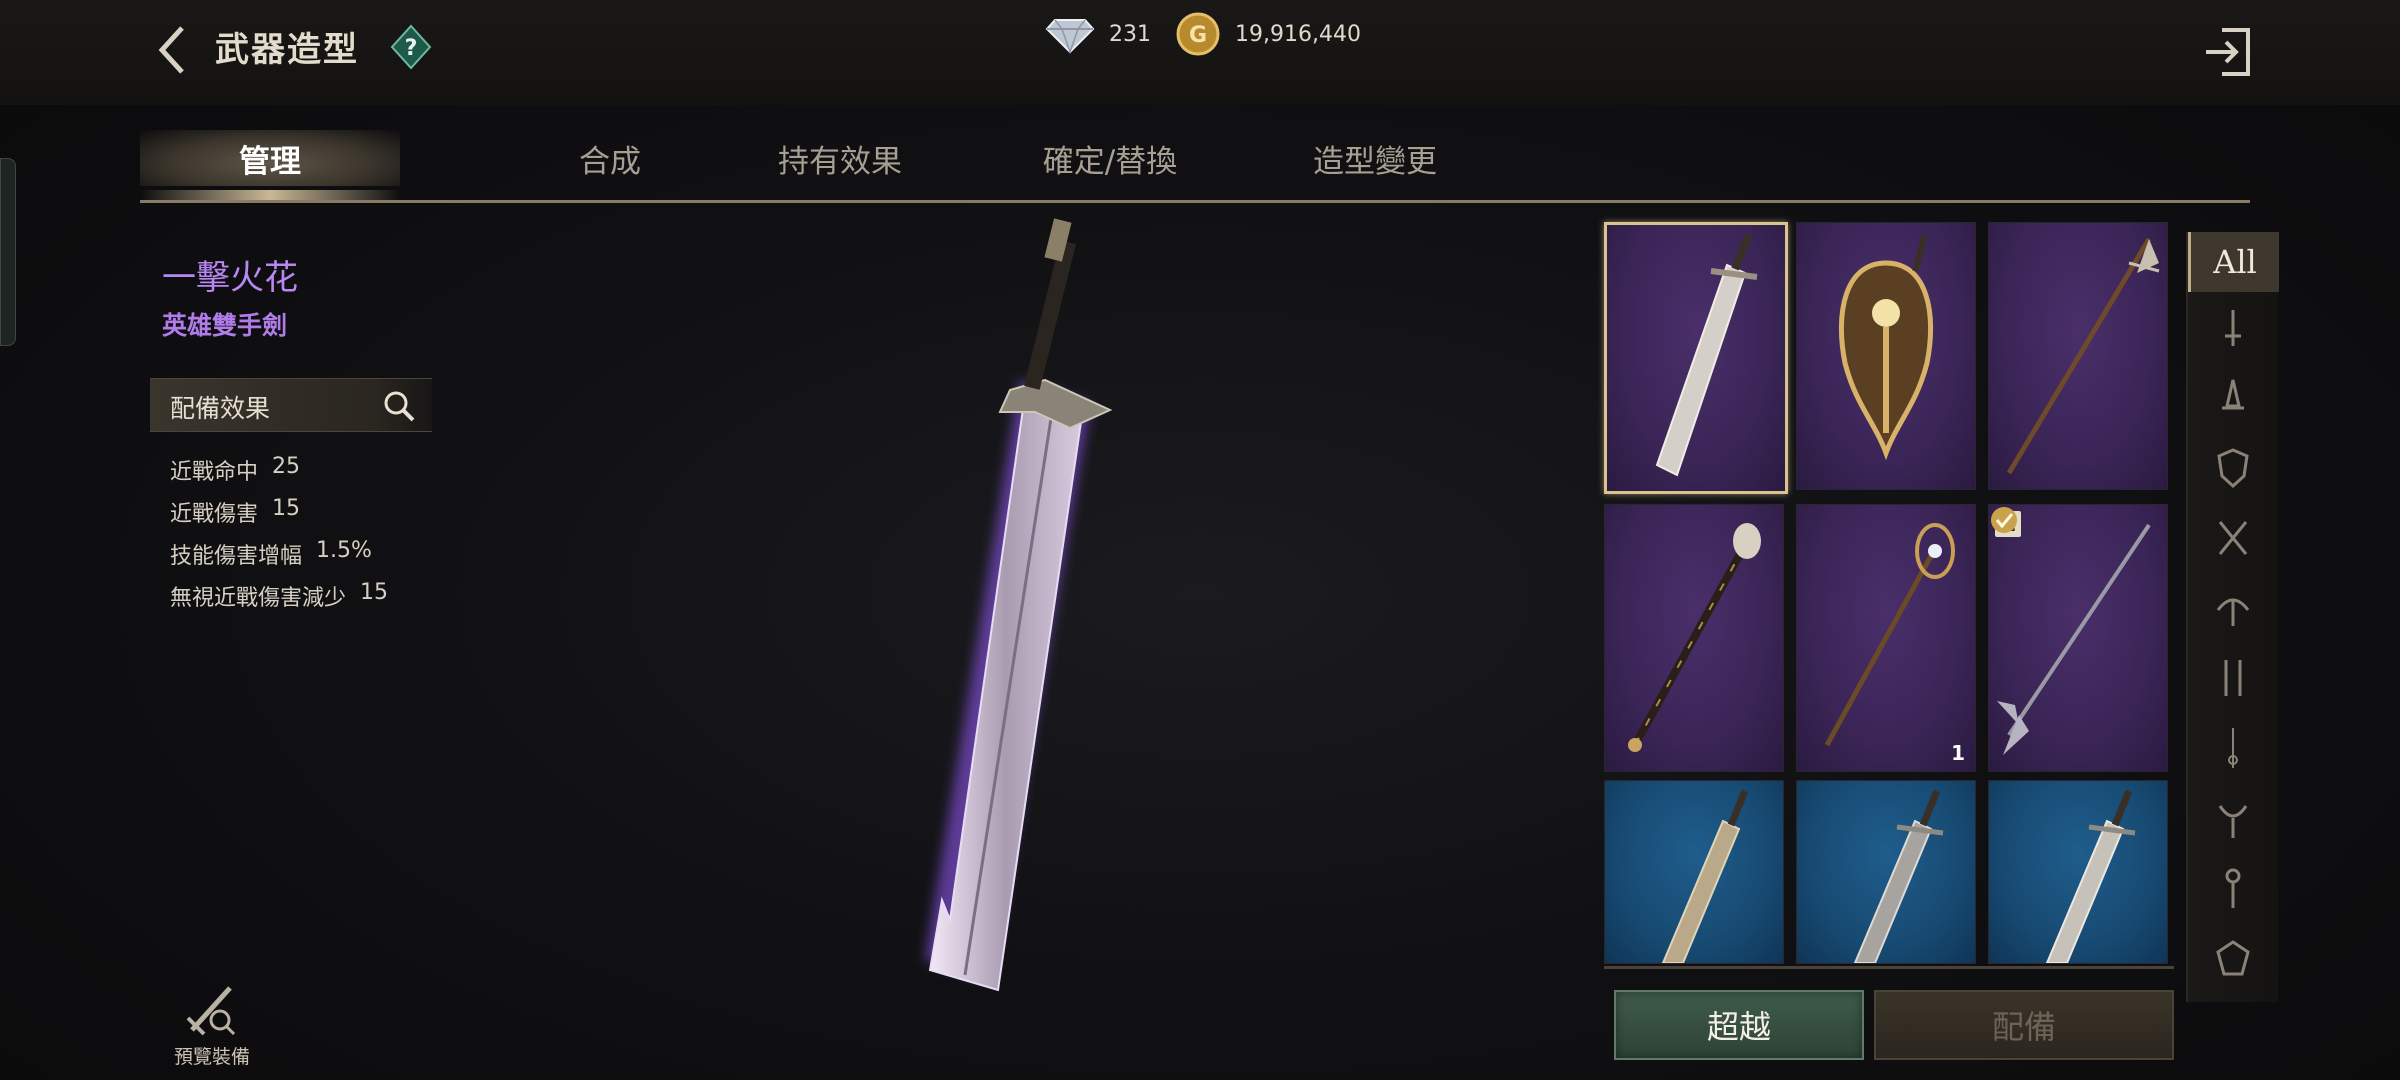  What do you see at coordinates (214, 514) in the screenshot?
I see `stat-label: 近戰傷害` at bounding box center [214, 514].